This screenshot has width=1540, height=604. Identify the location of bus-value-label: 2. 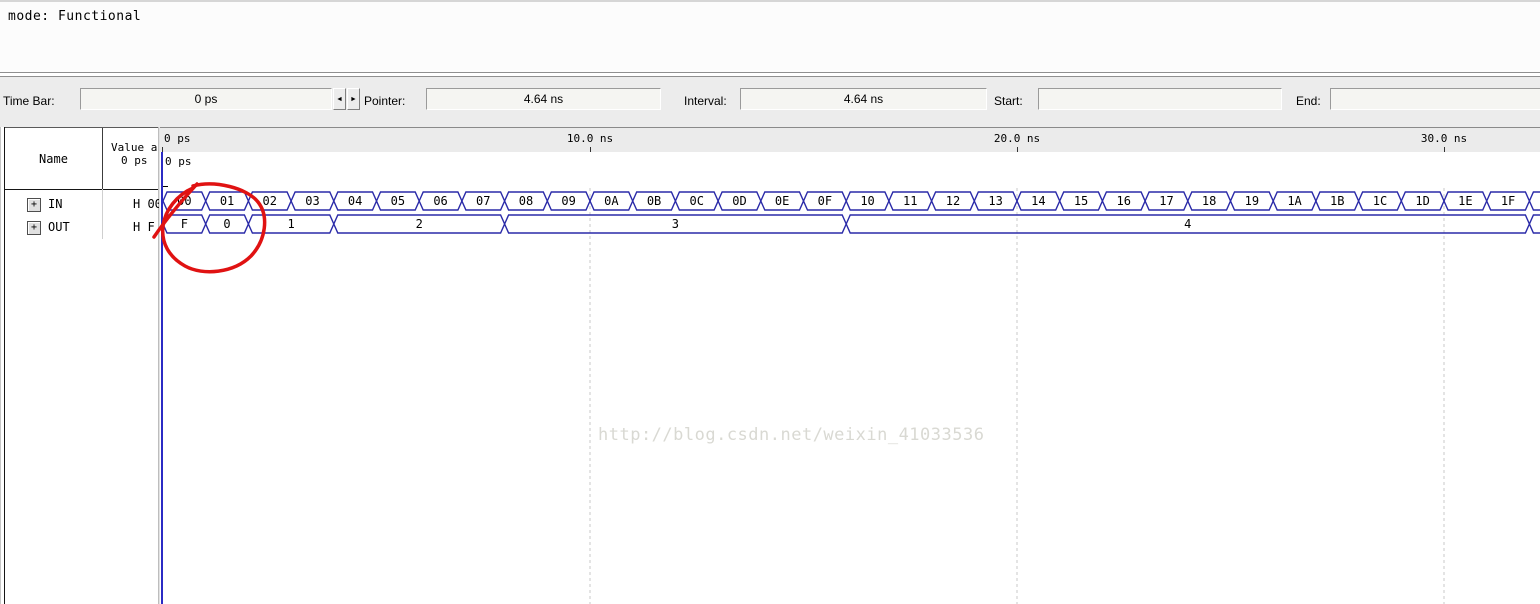
(419, 224).